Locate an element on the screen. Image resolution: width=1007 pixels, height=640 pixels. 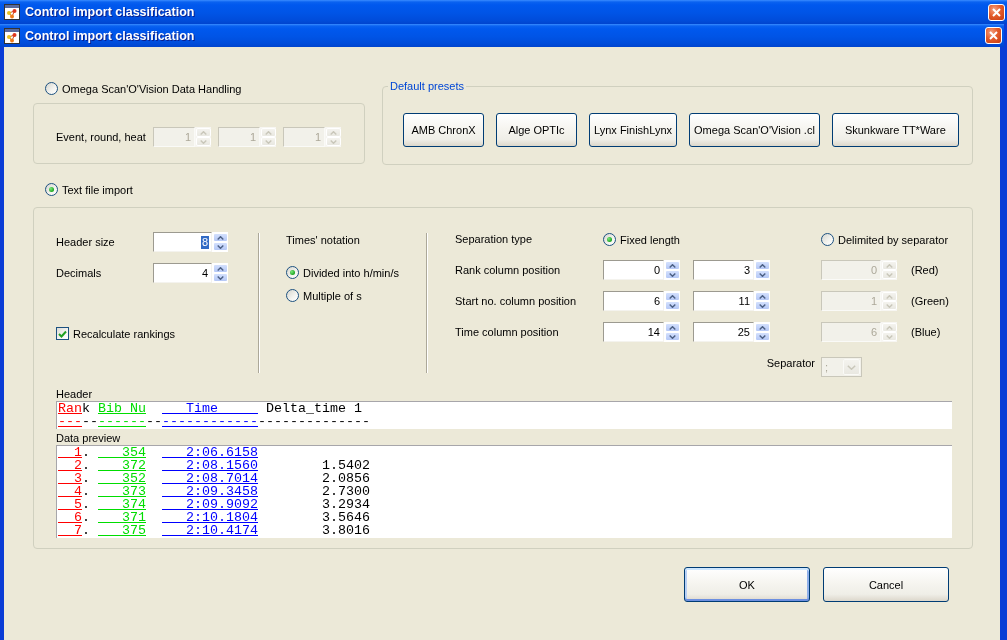
field-label: Header size is located at coordinates (85, 242).